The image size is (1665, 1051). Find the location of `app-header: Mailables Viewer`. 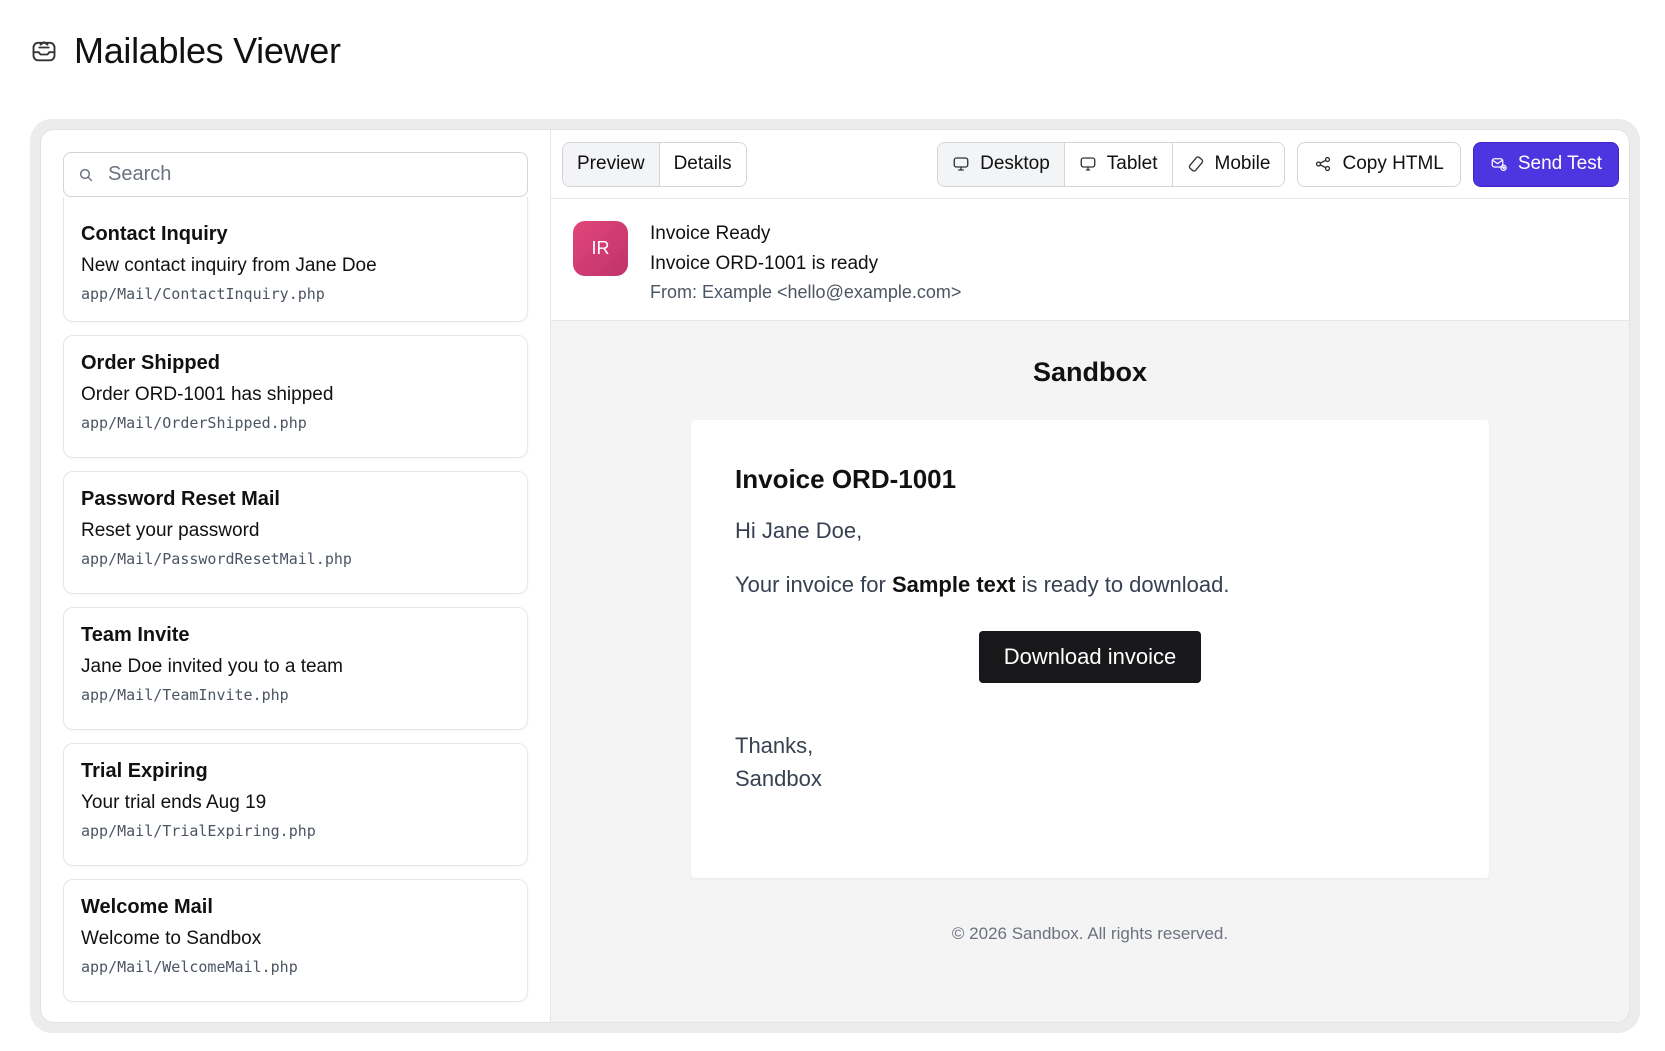

app-header: Mailables Viewer is located at coordinates (184, 51).